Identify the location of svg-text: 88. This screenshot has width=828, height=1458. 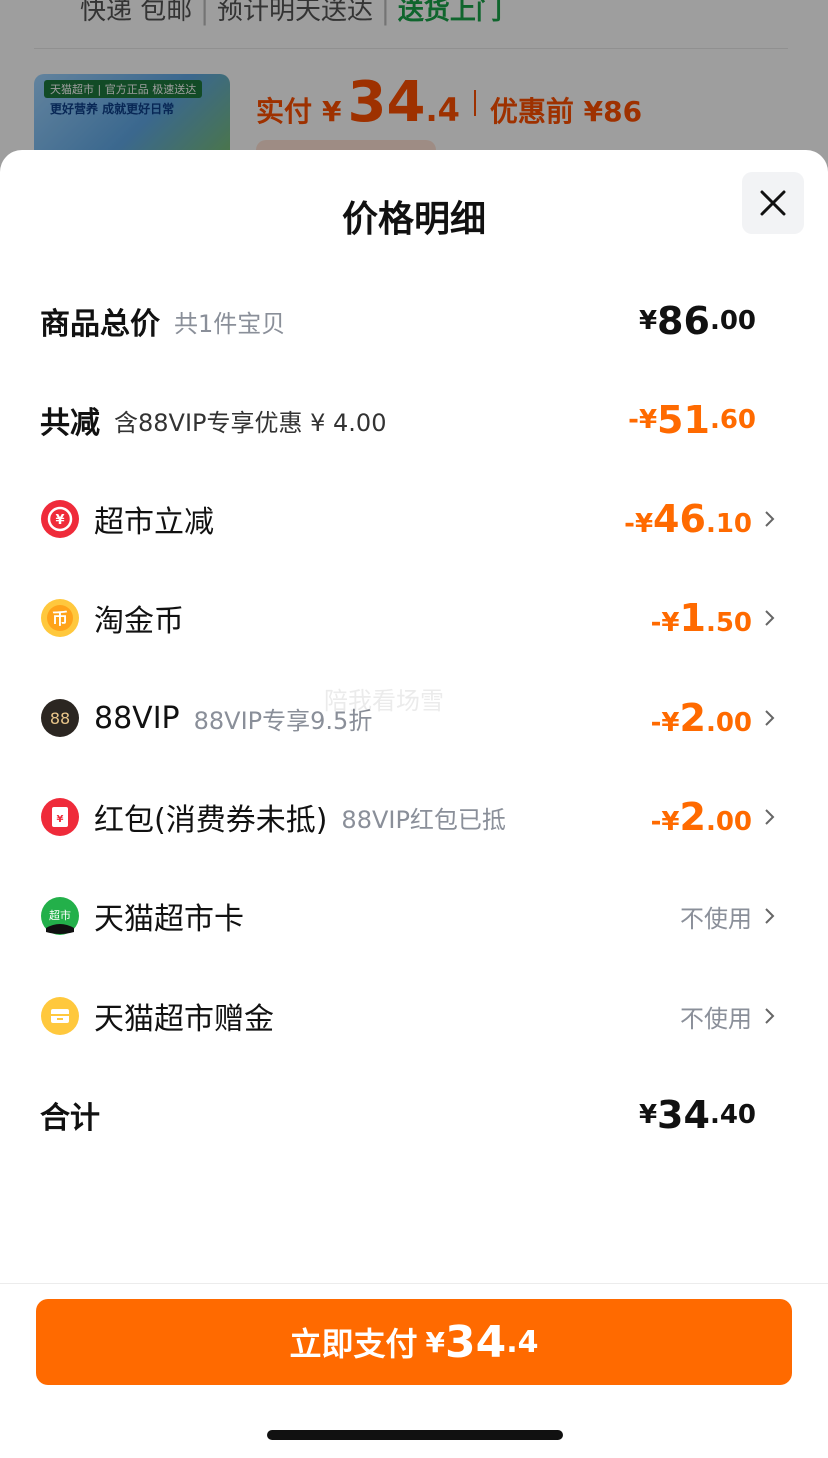
(60, 718).